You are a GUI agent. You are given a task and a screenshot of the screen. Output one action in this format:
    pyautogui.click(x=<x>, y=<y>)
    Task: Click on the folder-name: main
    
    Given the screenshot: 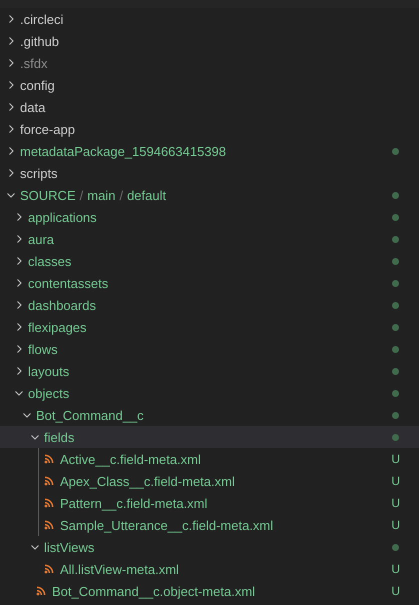 What is the action you would take?
    pyautogui.click(x=101, y=195)
    